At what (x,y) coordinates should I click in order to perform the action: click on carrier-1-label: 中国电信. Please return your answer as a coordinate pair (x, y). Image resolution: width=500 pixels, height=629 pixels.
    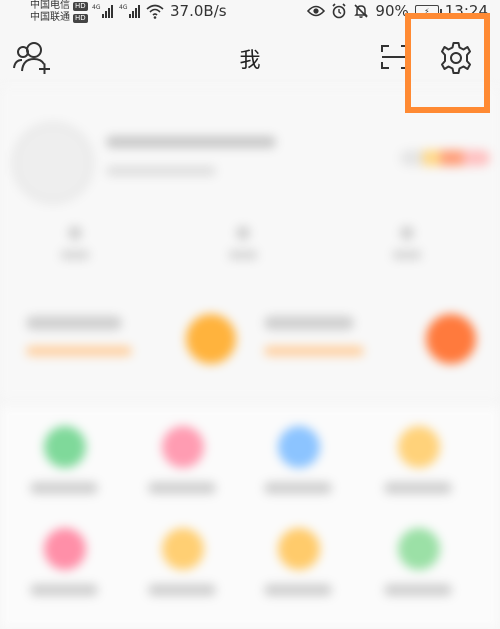
    Looking at the image, I should click on (50, 5).